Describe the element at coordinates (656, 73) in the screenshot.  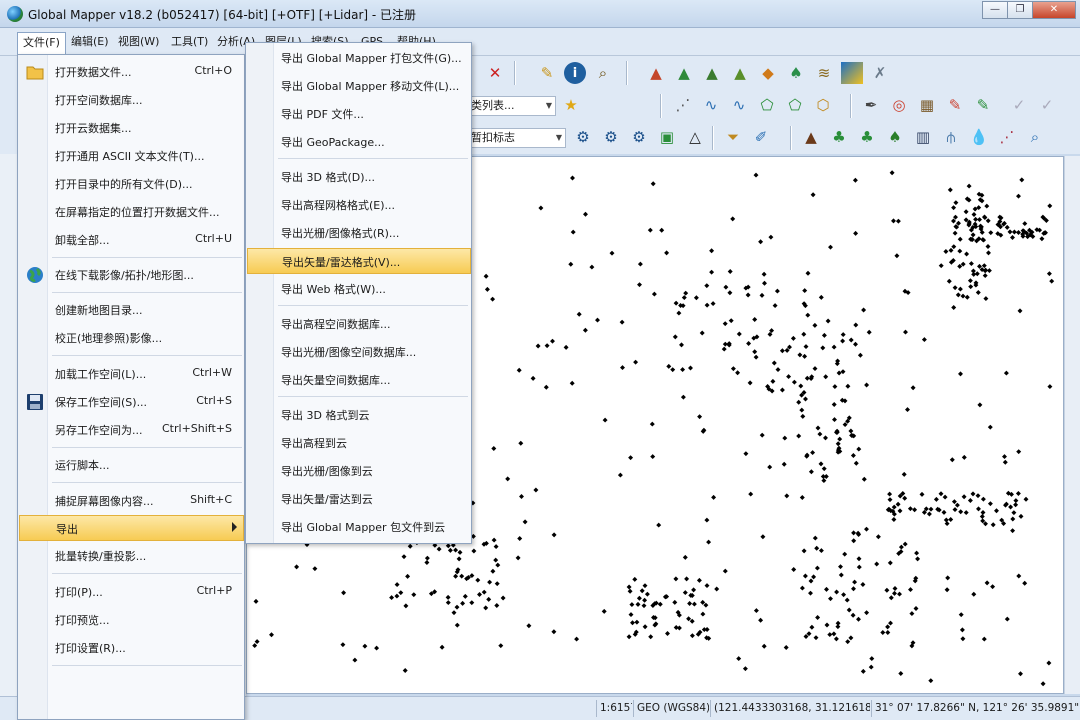
I see `terrain-icon: ▲` at that location.